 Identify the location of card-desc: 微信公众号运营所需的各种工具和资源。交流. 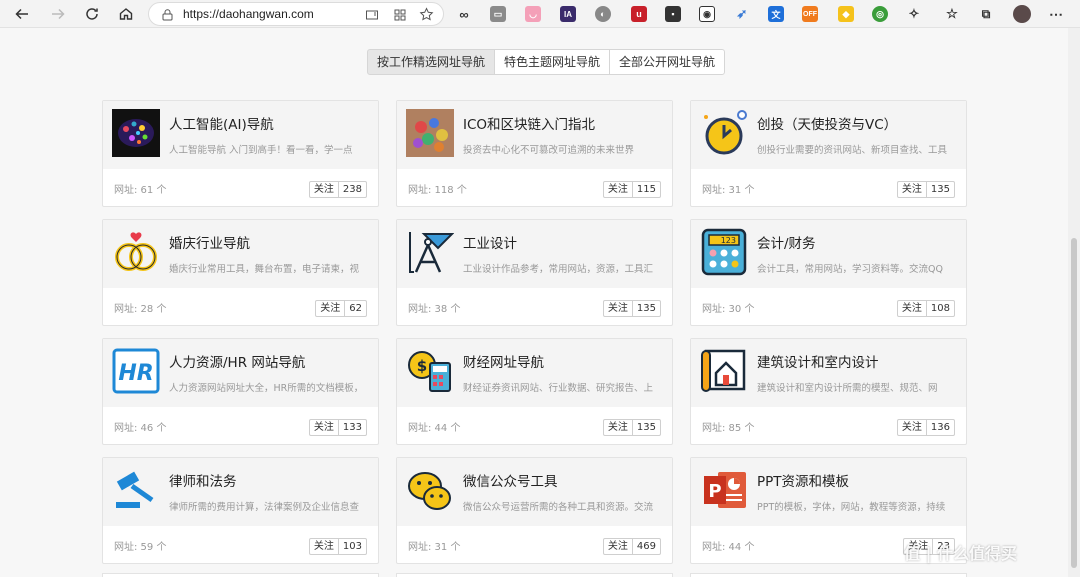
(558, 507).